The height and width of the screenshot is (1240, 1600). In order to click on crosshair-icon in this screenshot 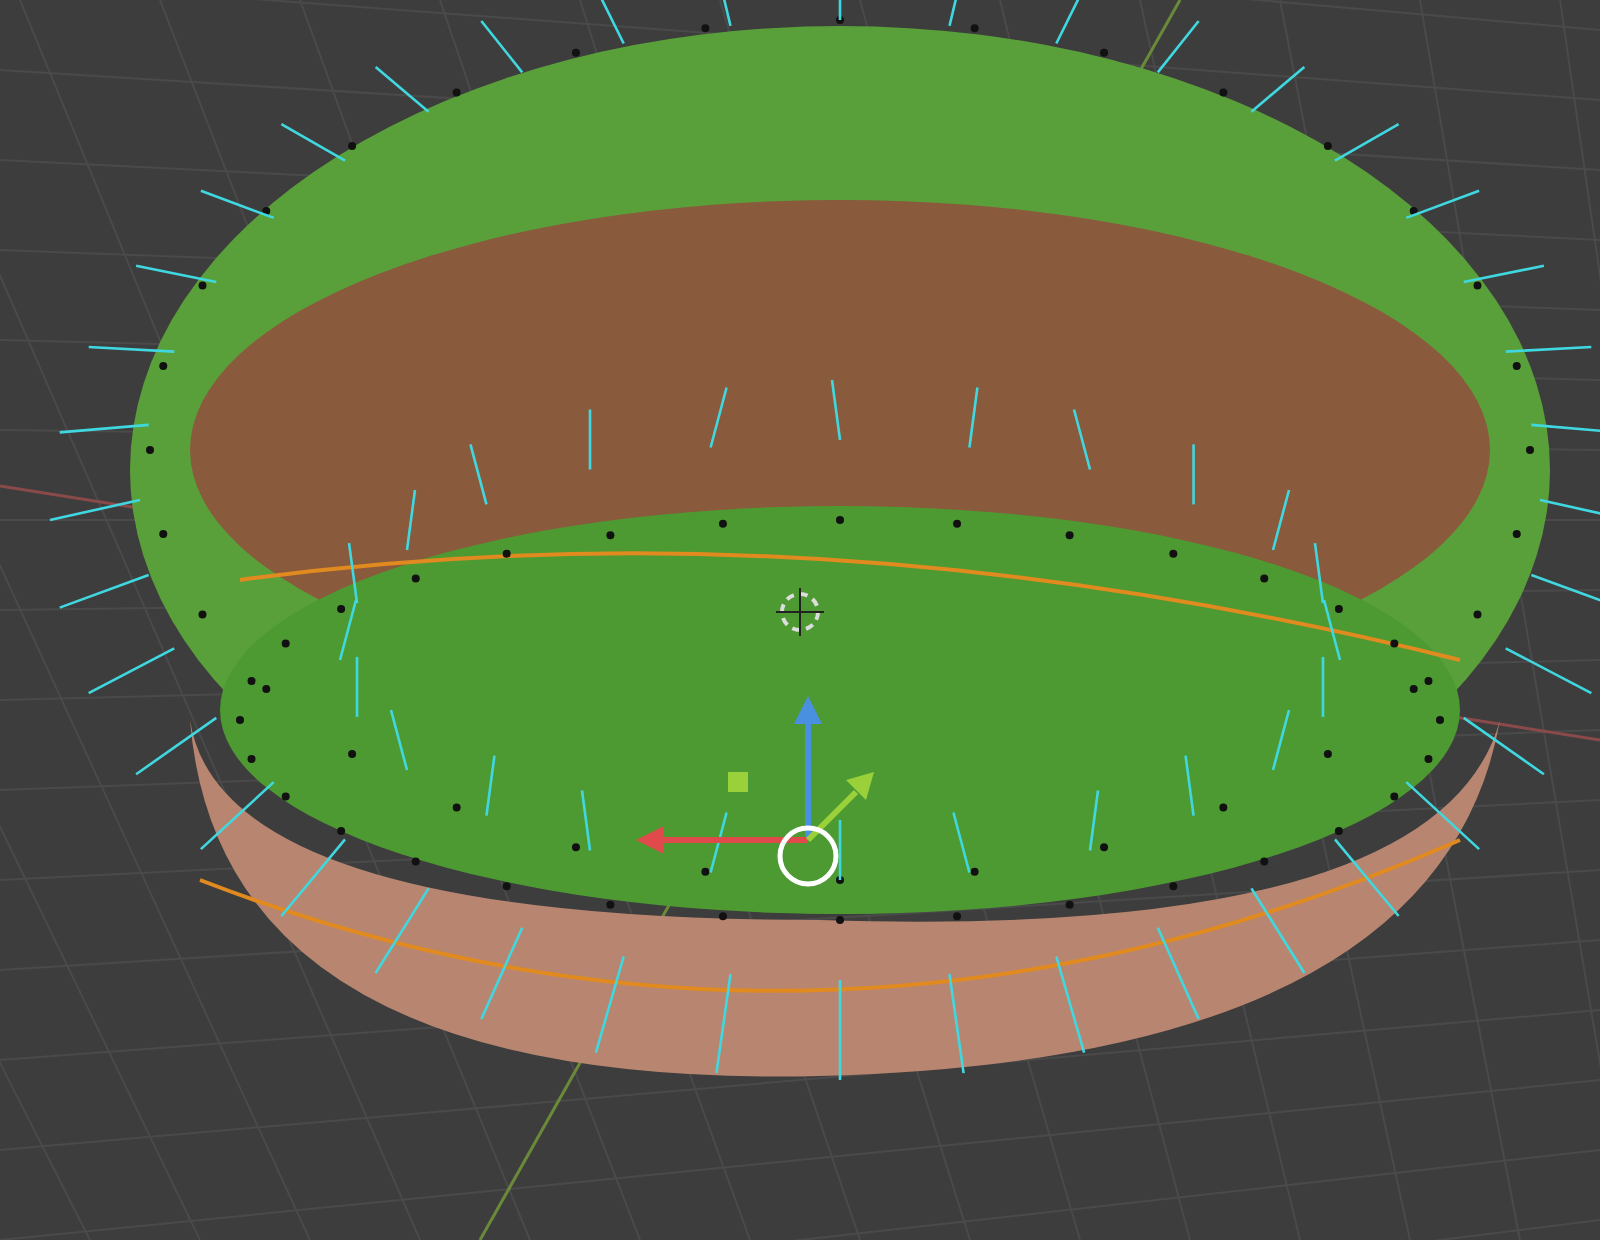, I will do `click(800, 612)`.